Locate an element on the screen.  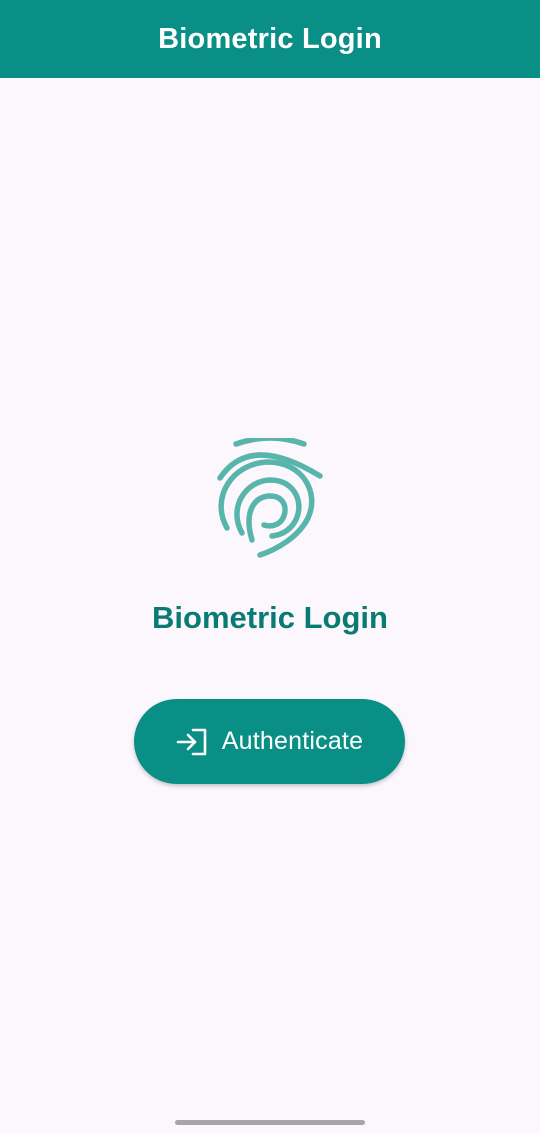
login-icon is located at coordinates (191, 741).